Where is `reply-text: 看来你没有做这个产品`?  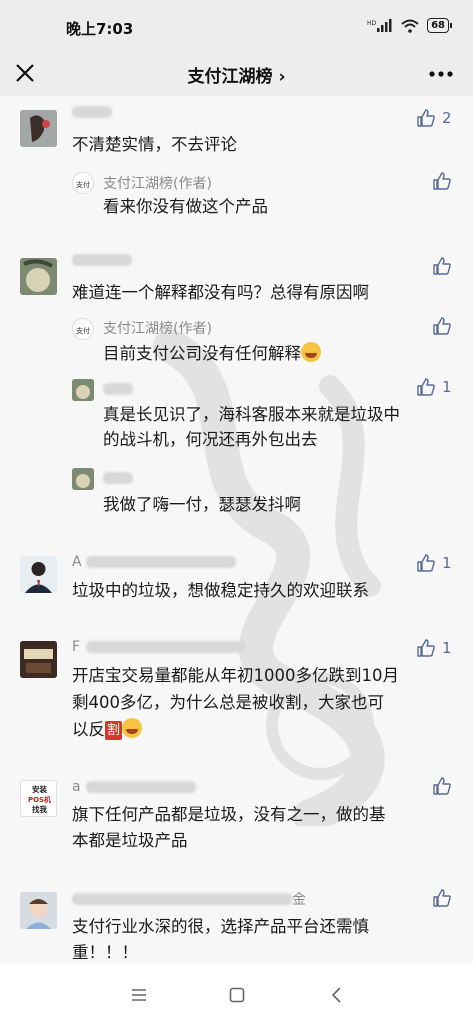
reply-text: 看来你没有做这个产品 is located at coordinates (185, 206).